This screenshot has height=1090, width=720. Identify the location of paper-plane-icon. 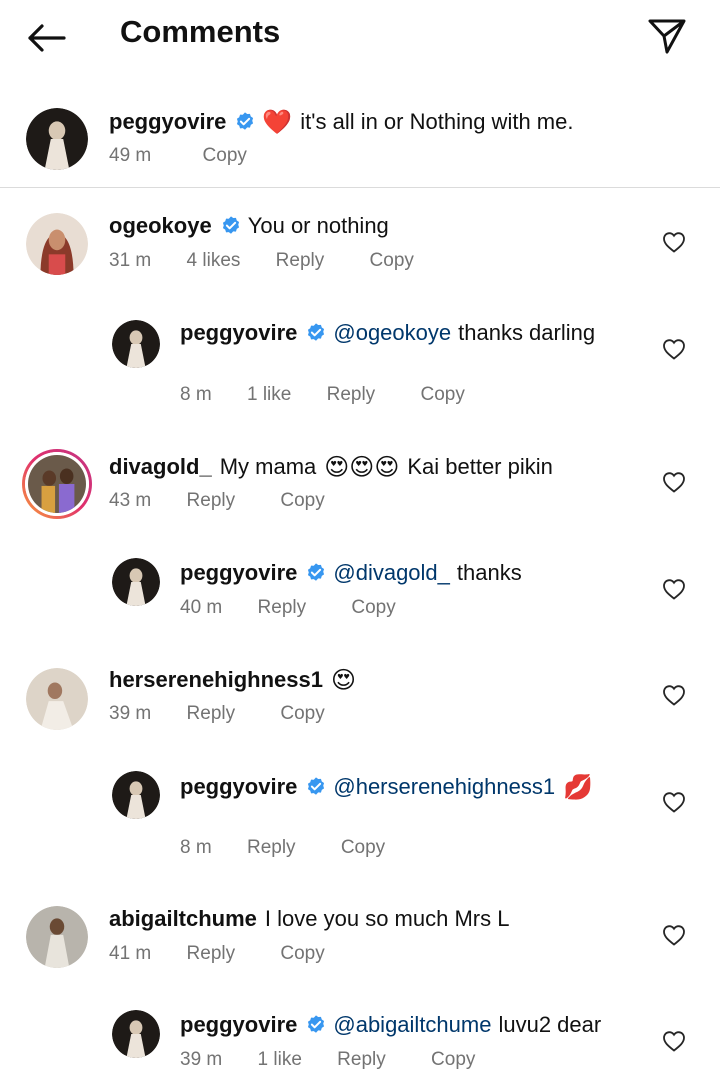
(667, 36).